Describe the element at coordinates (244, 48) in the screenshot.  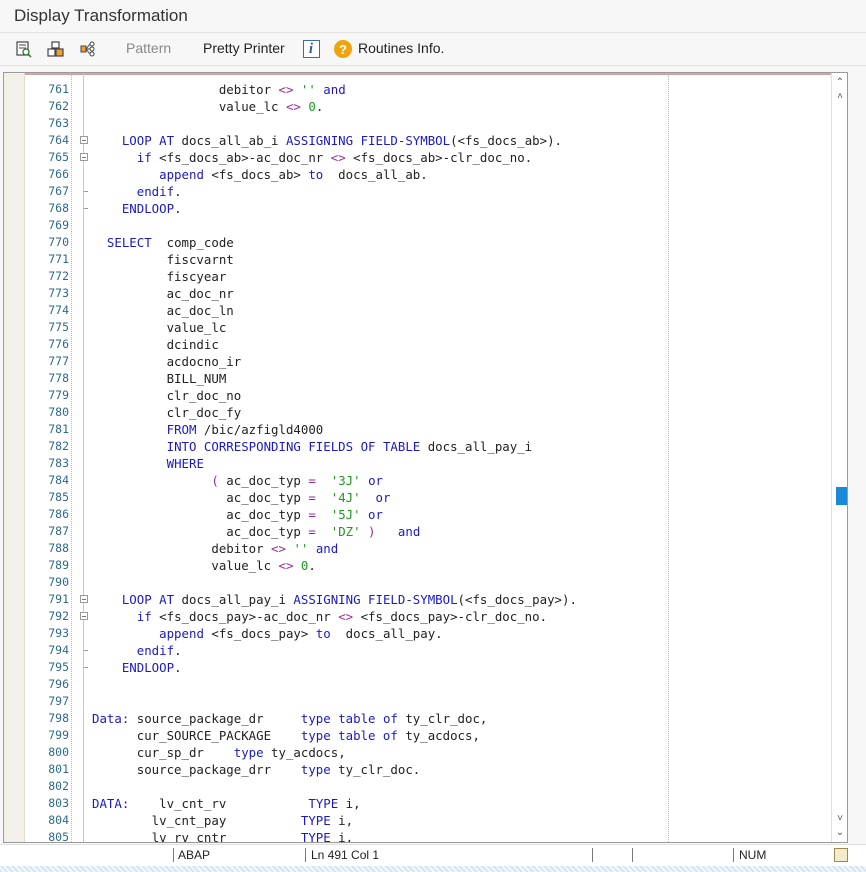
I see `pretty-printer-button: Pretty Printer` at that location.